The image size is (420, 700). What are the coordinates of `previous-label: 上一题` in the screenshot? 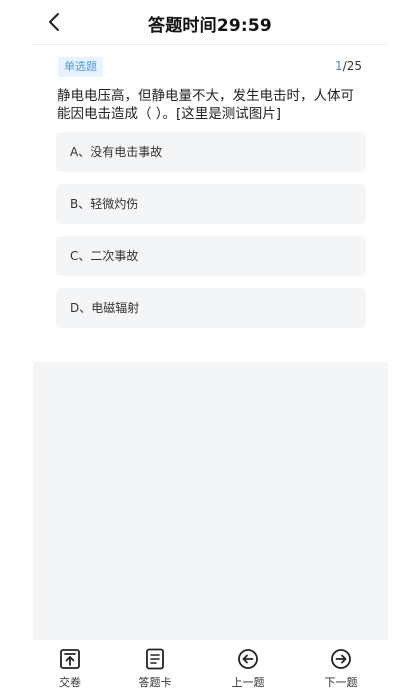 It's located at (248, 682).